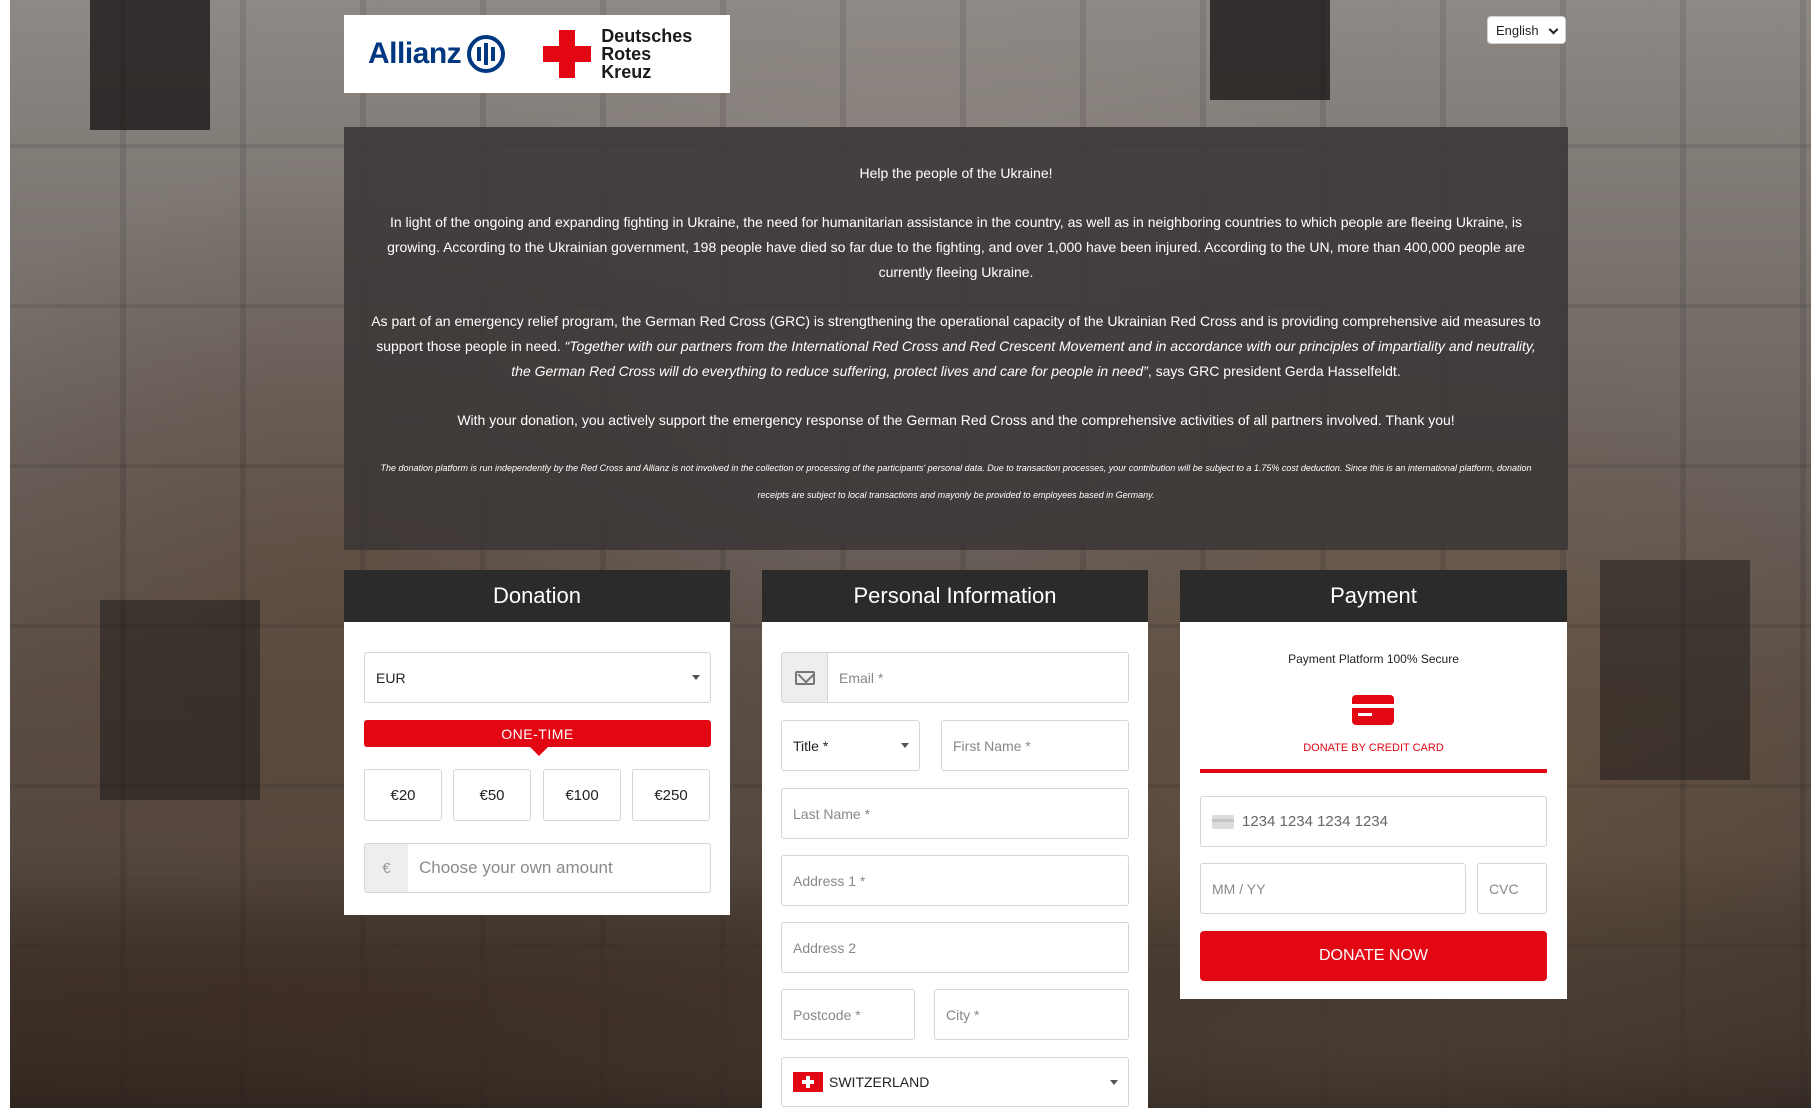 The image size is (1811, 1108). Describe the element at coordinates (811, 745) in the screenshot. I see `title-value: Title *` at that location.